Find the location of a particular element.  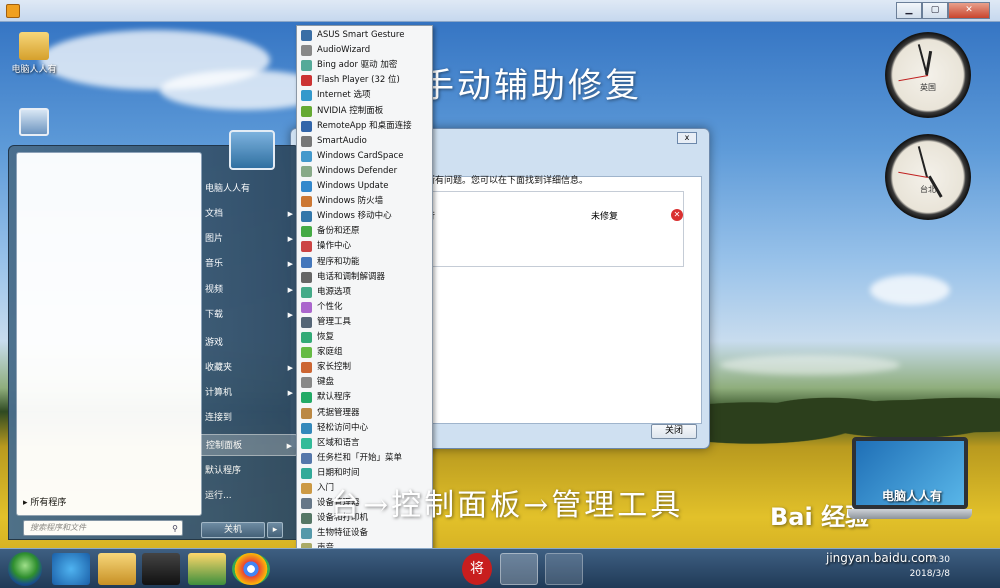

control-panel-item-label: 电话和调制解调器 is located at coordinates (351, 276).